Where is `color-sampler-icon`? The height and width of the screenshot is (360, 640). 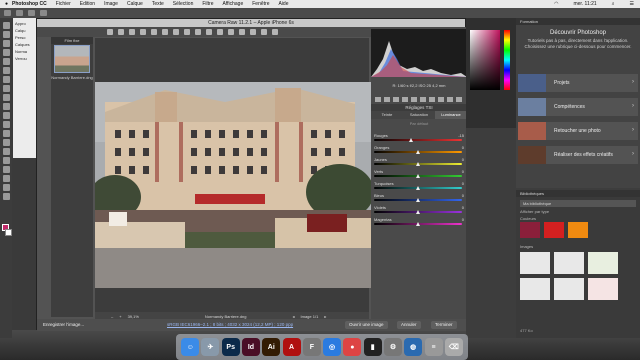
color-sampler-icon is located at coordinates (143, 32).